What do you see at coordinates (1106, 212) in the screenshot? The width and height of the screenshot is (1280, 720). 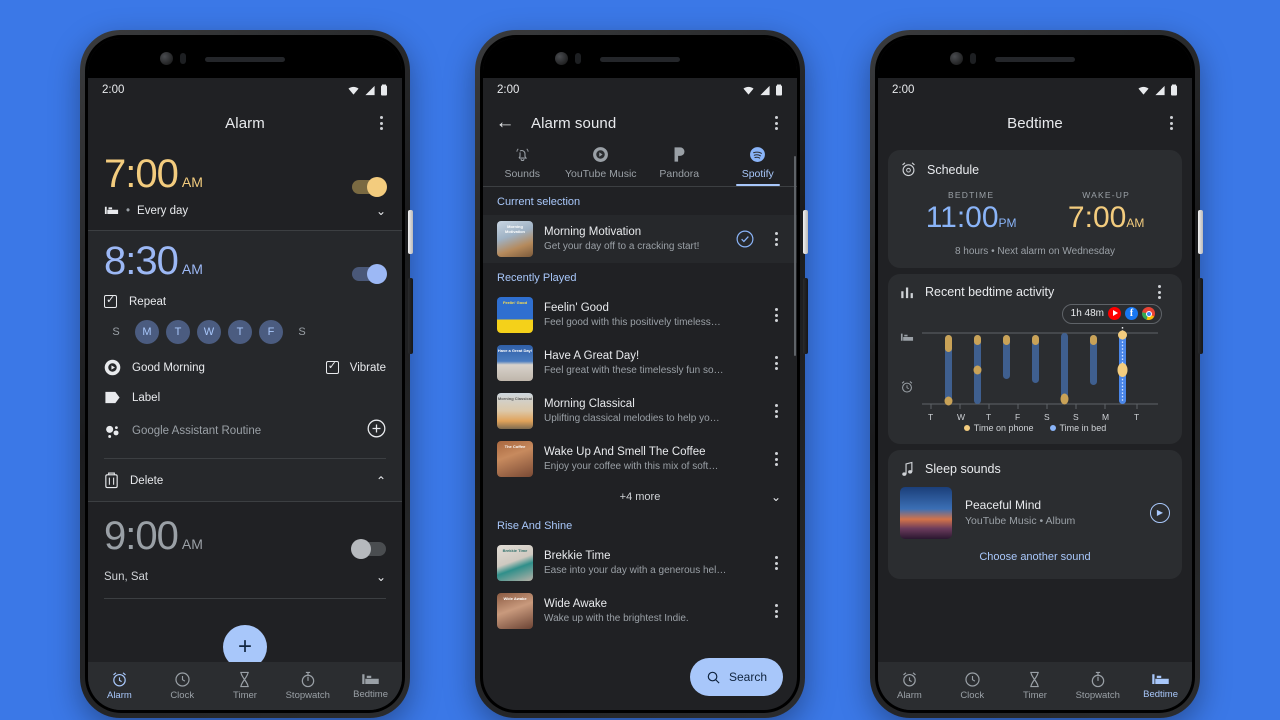 I see `wakeup-column: WAKE-UP 7:00AM` at bounding box center [1106, 212].